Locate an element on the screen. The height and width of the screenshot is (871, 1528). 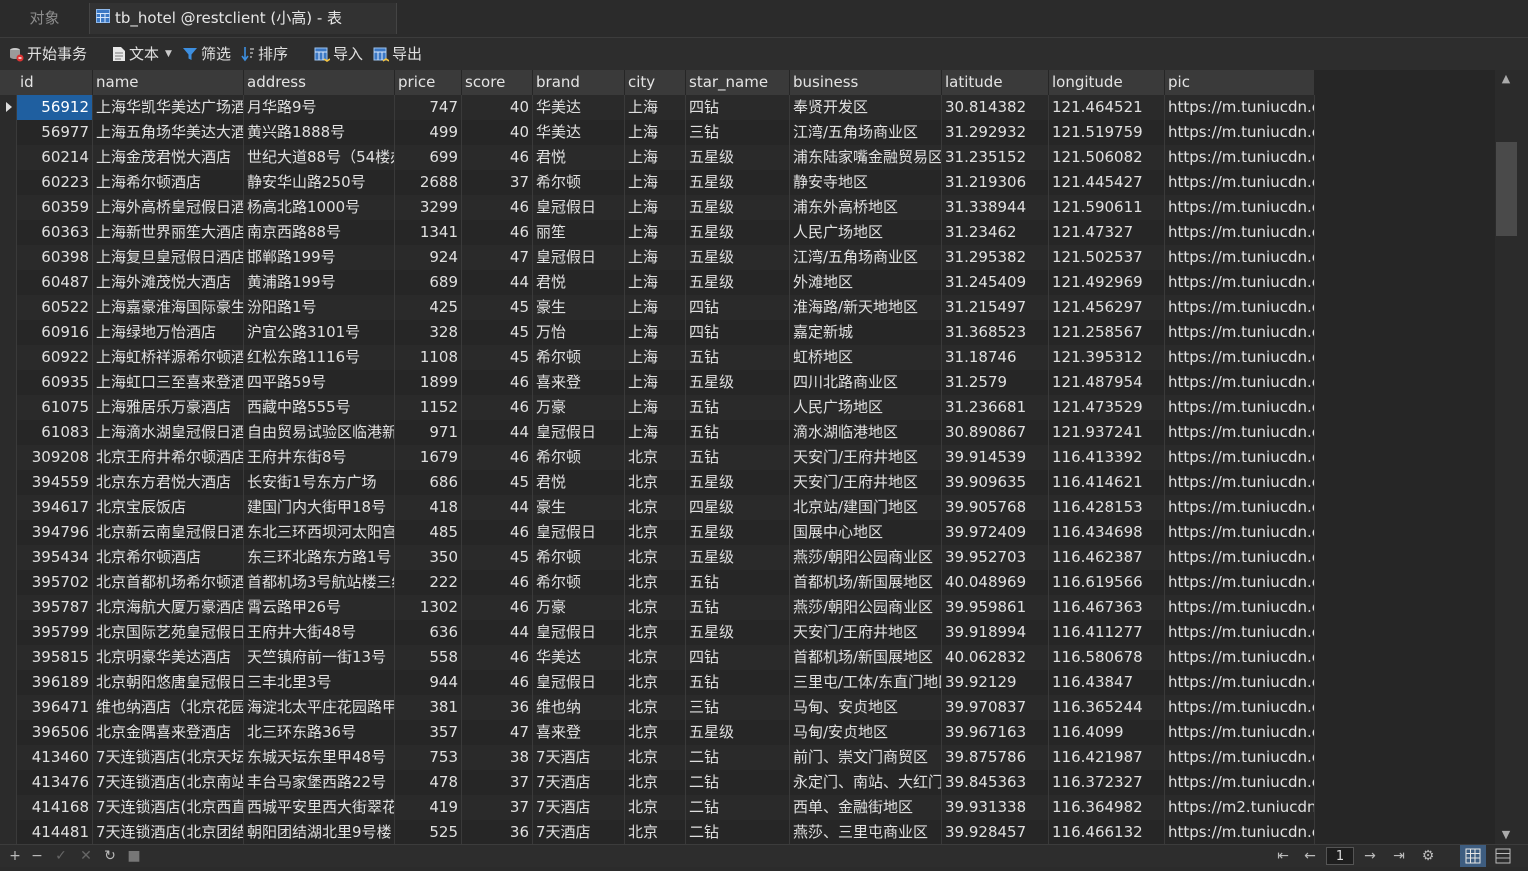
cell-longitude: 116.428153 is located at coordinates (1107, 507).